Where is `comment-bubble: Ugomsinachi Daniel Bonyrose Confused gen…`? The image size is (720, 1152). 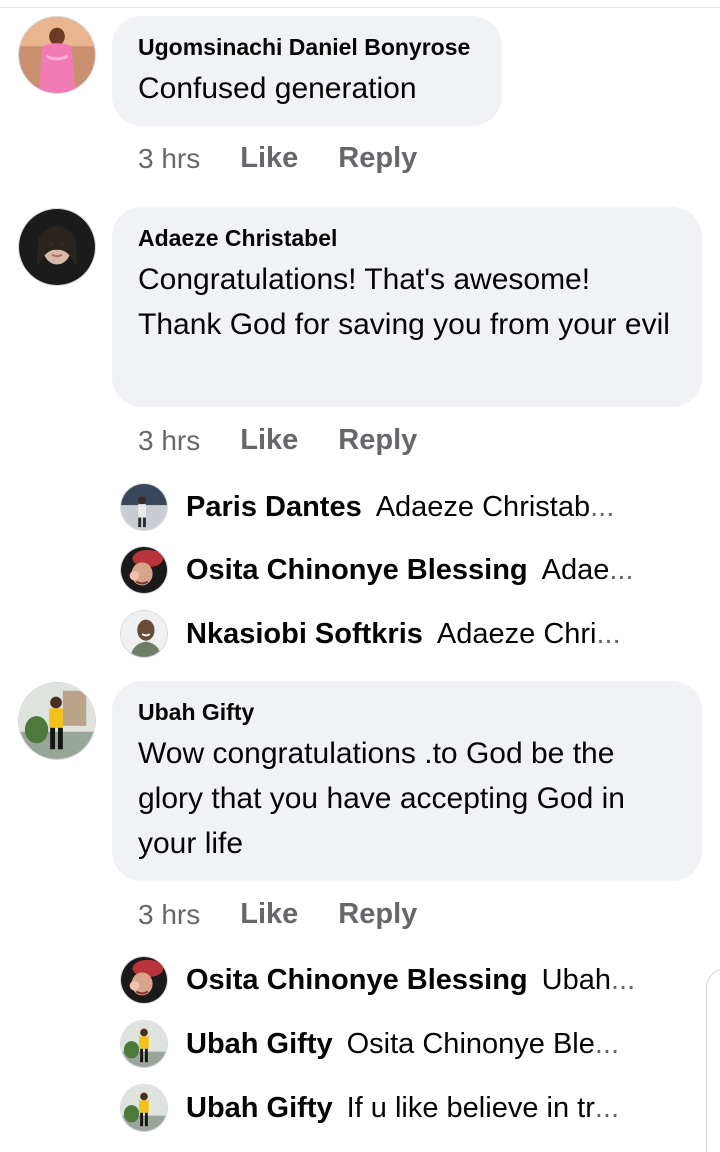
comment-bubble: Ugomsinachi Daniel Bonyrose Confused gen… is located at coordinates (307, 71).